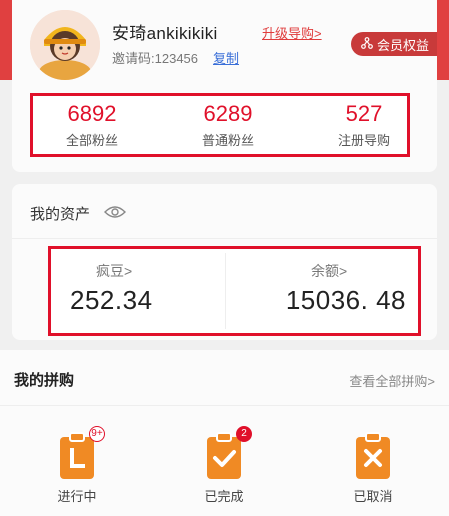  What do you see at coordinates (81, 453) in the screenshot?
I see `clipboard-l-icon: 9+` at bounding box center [81, 453].